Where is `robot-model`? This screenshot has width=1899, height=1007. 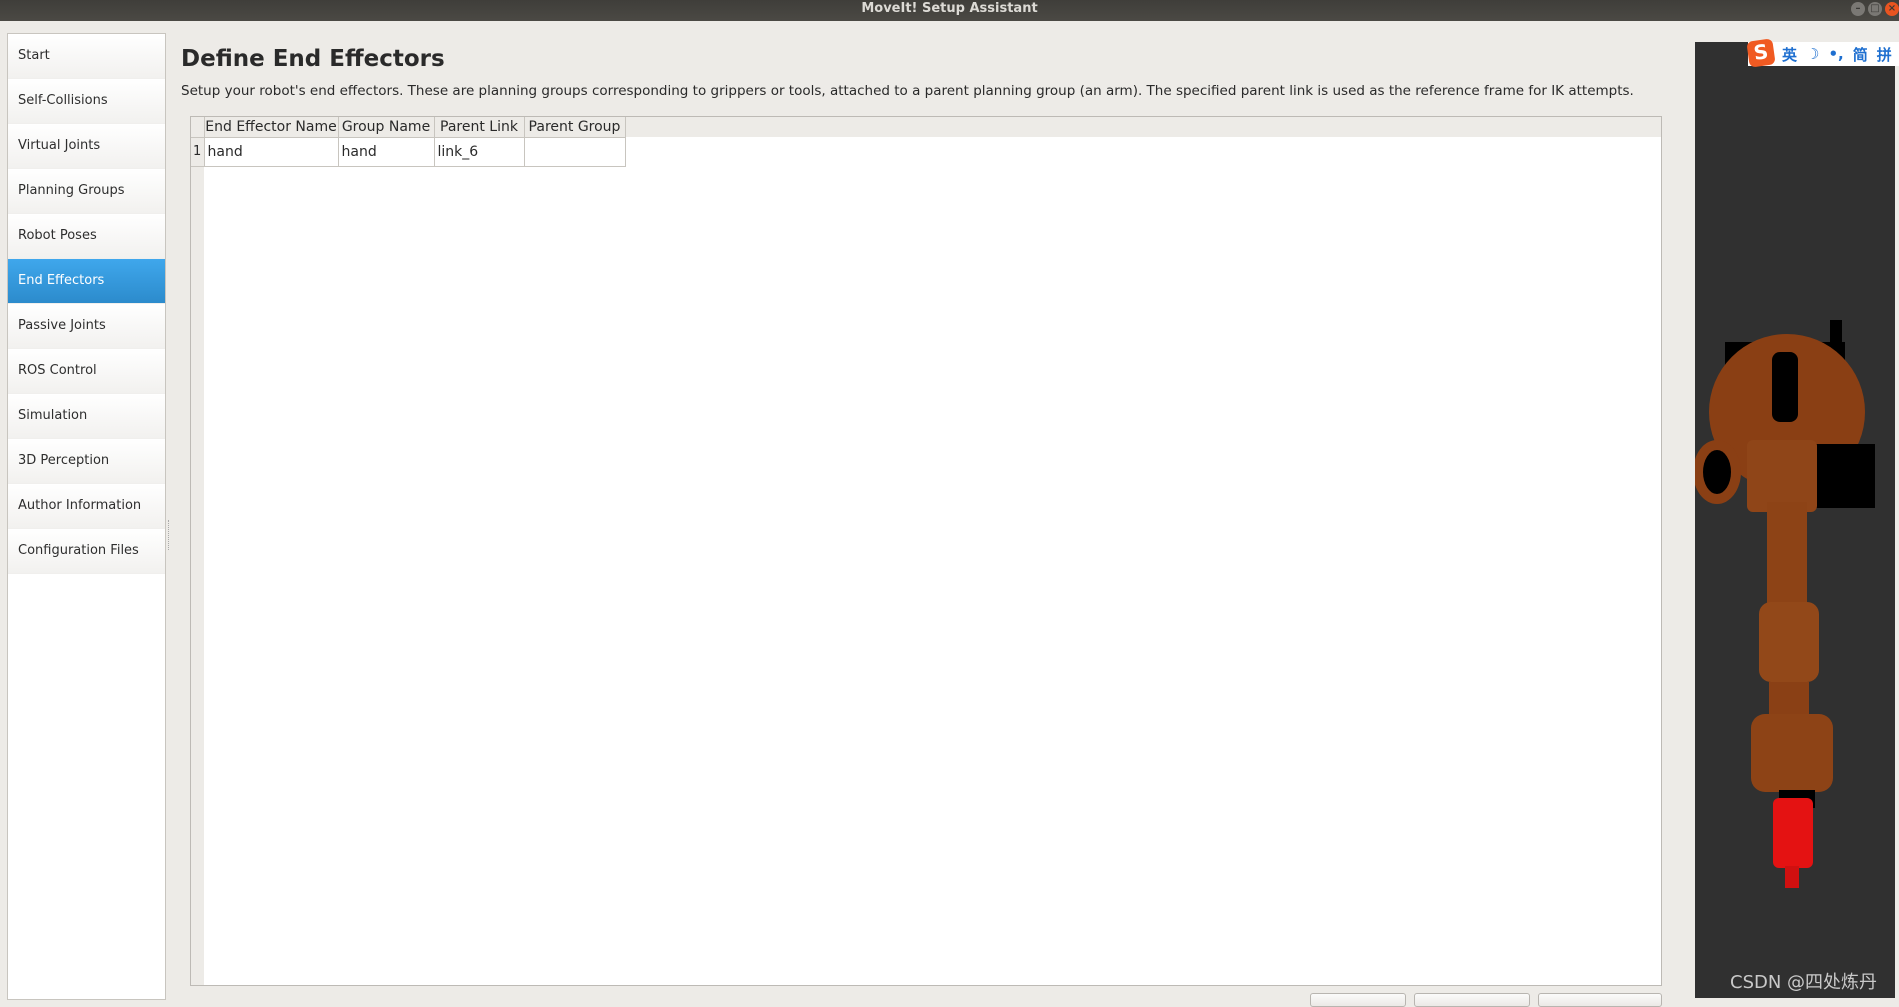
robot-model is located at coordinates (1785, 604).